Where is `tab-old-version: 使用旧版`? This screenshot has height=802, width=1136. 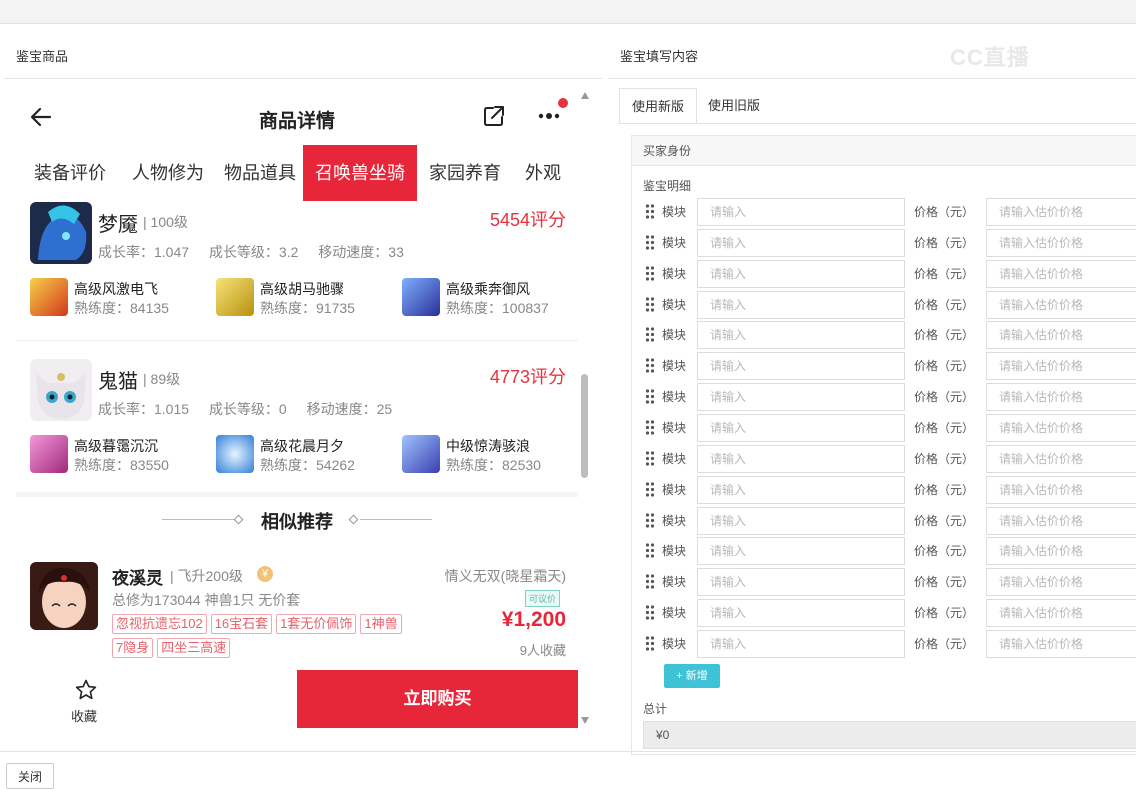 tab-old-version: 使用旧版 is located at coordinates (734, 106).